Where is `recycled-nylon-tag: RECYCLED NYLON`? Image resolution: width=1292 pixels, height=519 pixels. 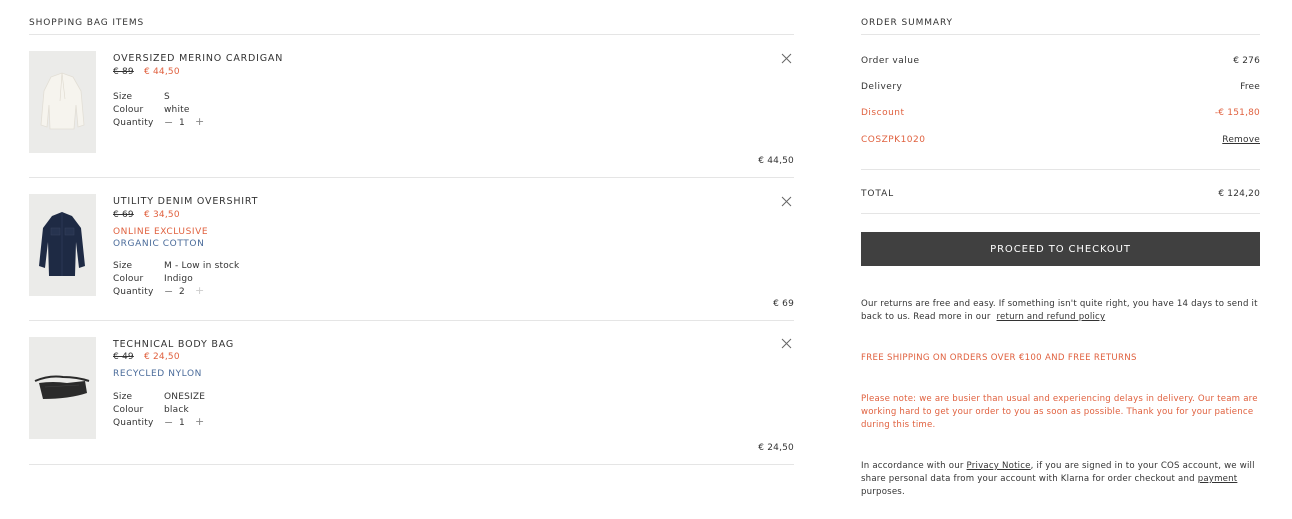
recycled-nylon-tag: RECYCLED NYLON is located at coordinates (157, 374).